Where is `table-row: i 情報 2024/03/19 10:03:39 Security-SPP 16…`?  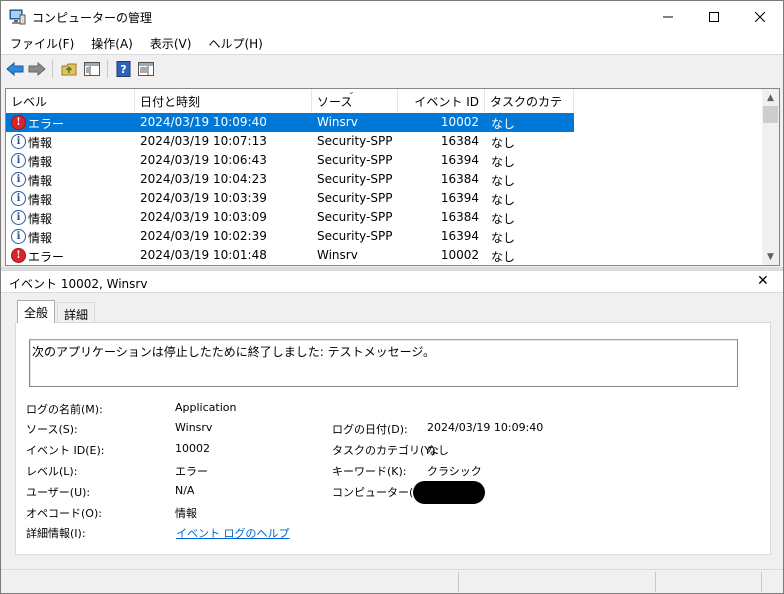 table-row: i 情報 2024/03/19 10:03:39 Security-SPP 16… is located at coordinates (384, 198).